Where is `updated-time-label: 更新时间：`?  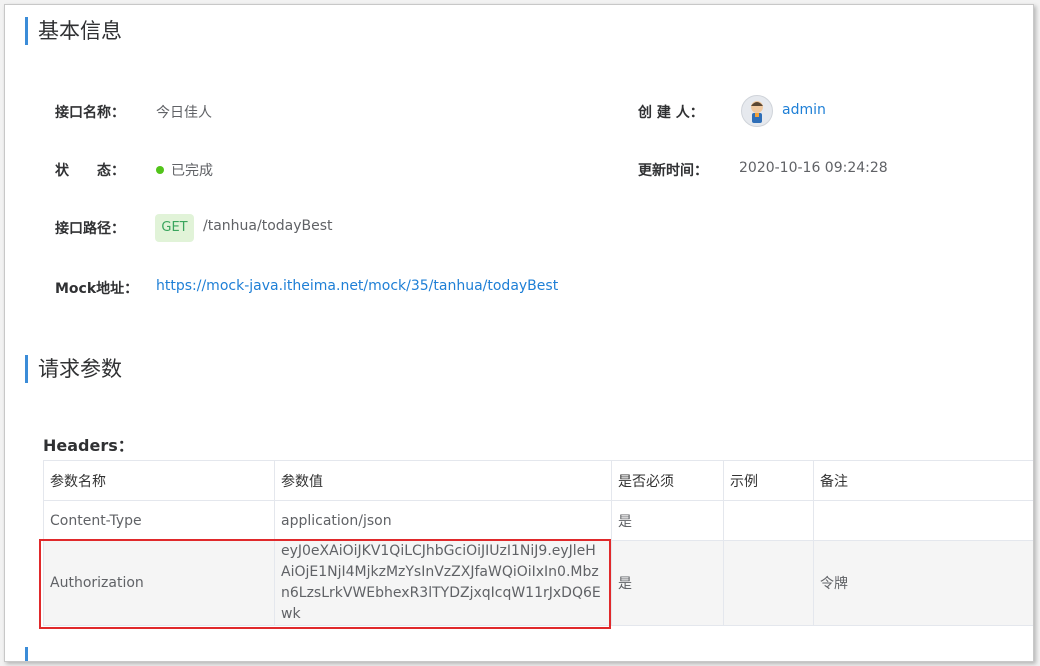 updated-time-label: 更新时间： is located at coordinates (673, 171).